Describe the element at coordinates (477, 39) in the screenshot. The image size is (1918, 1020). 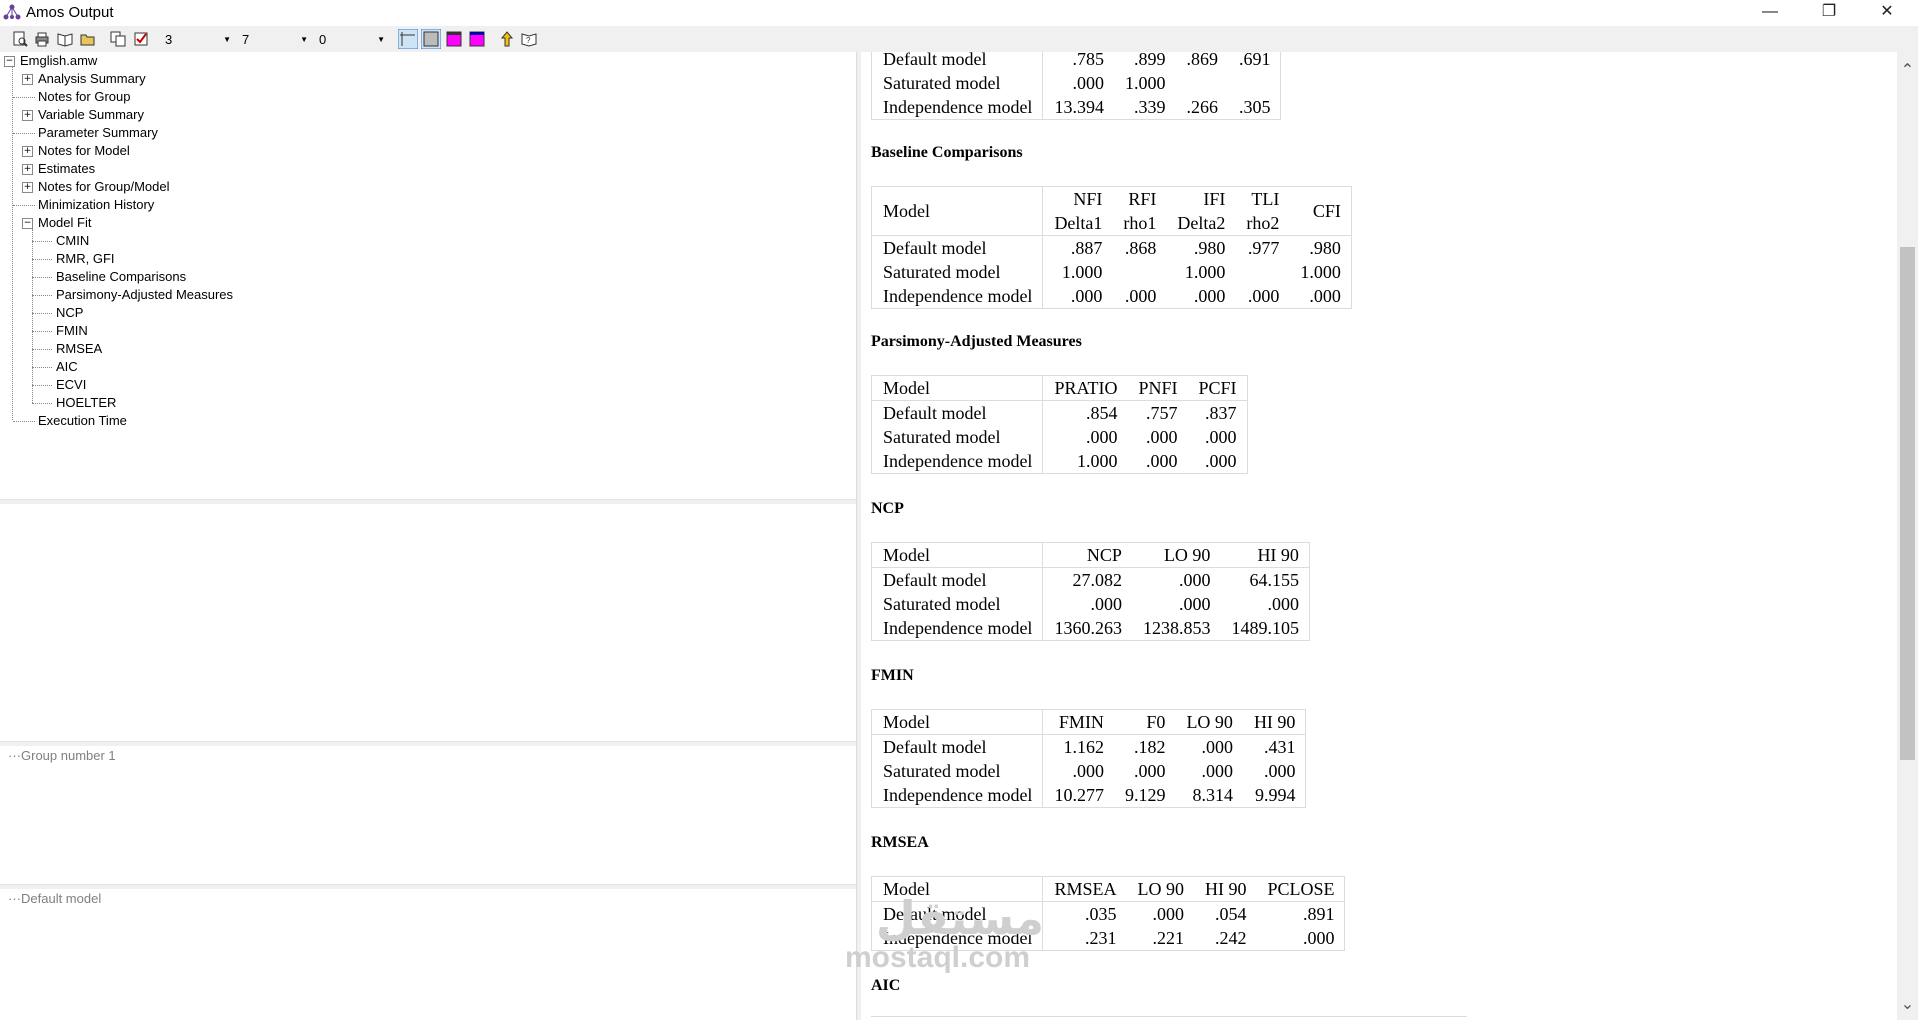
I see `color-highlight-icon` at that location.